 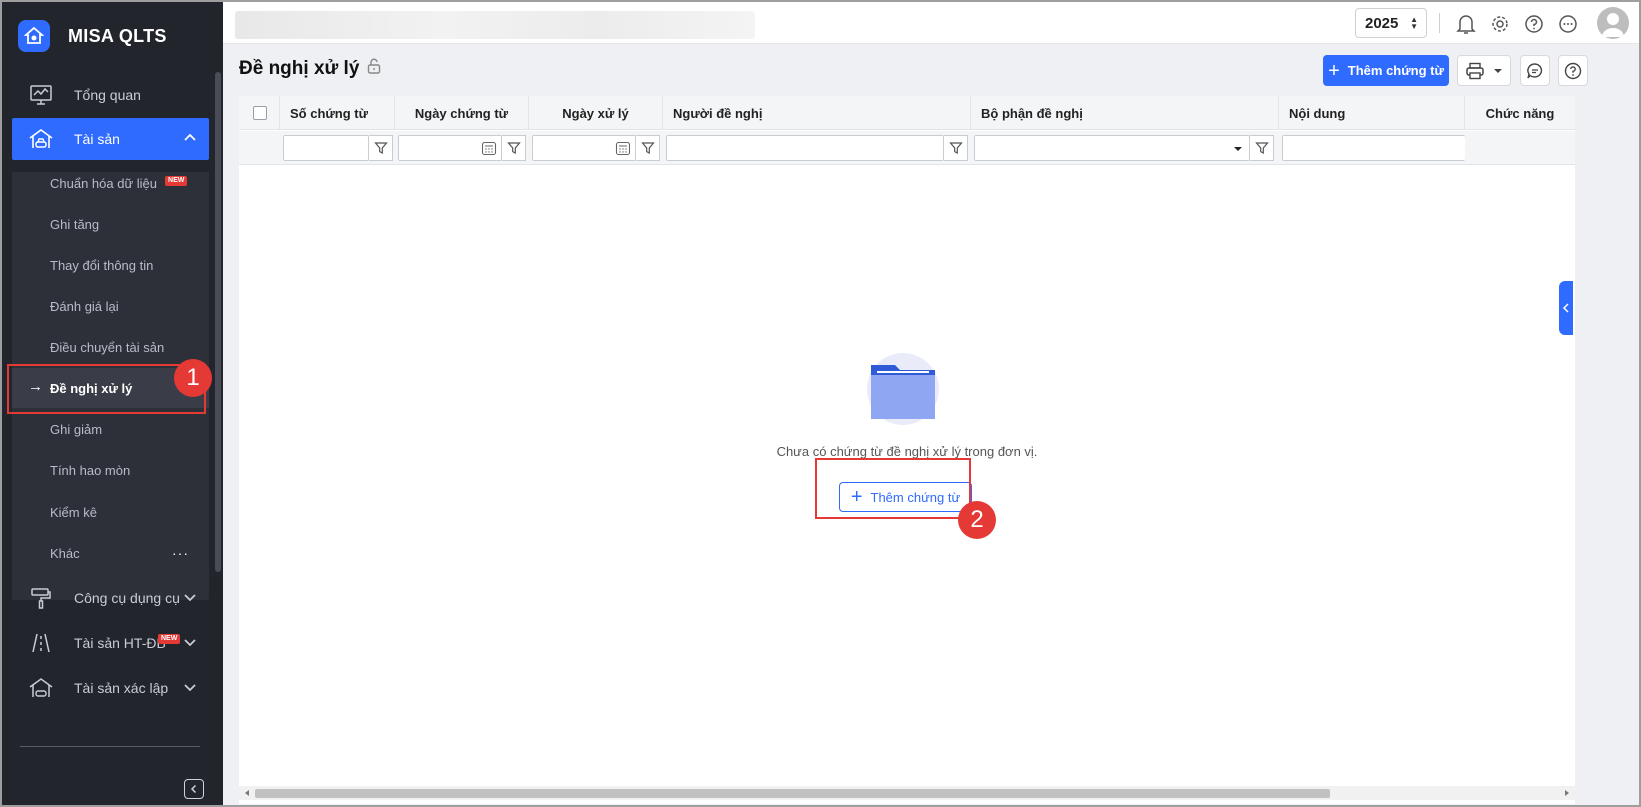 I want to click on monitor-chart-icon, so click(x=41, y=95).